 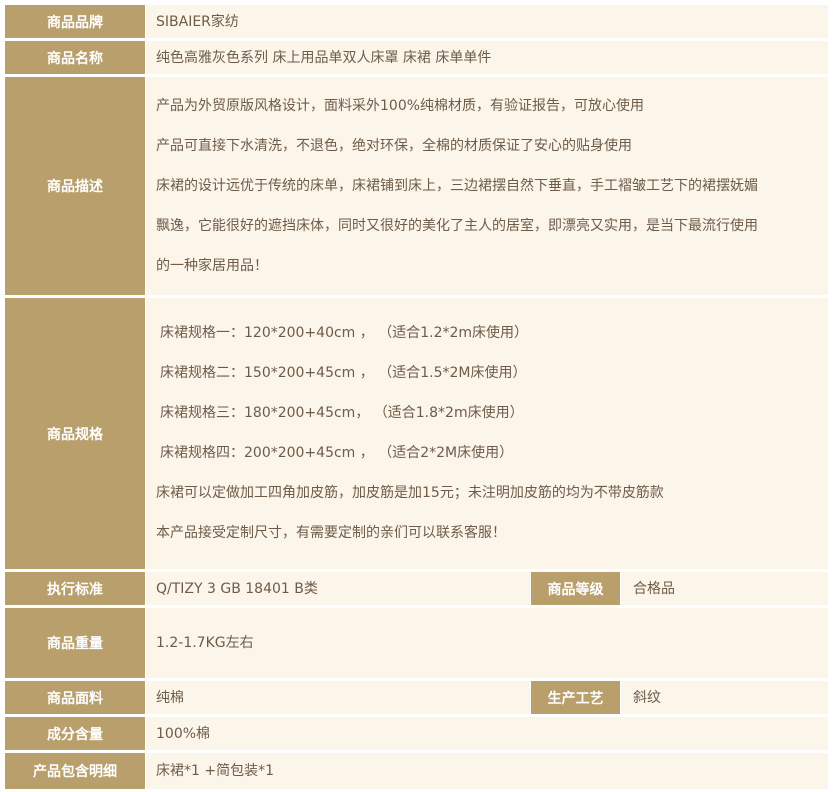 I want to click on fabric-label: 商品面料, so click(x=75, y=697).